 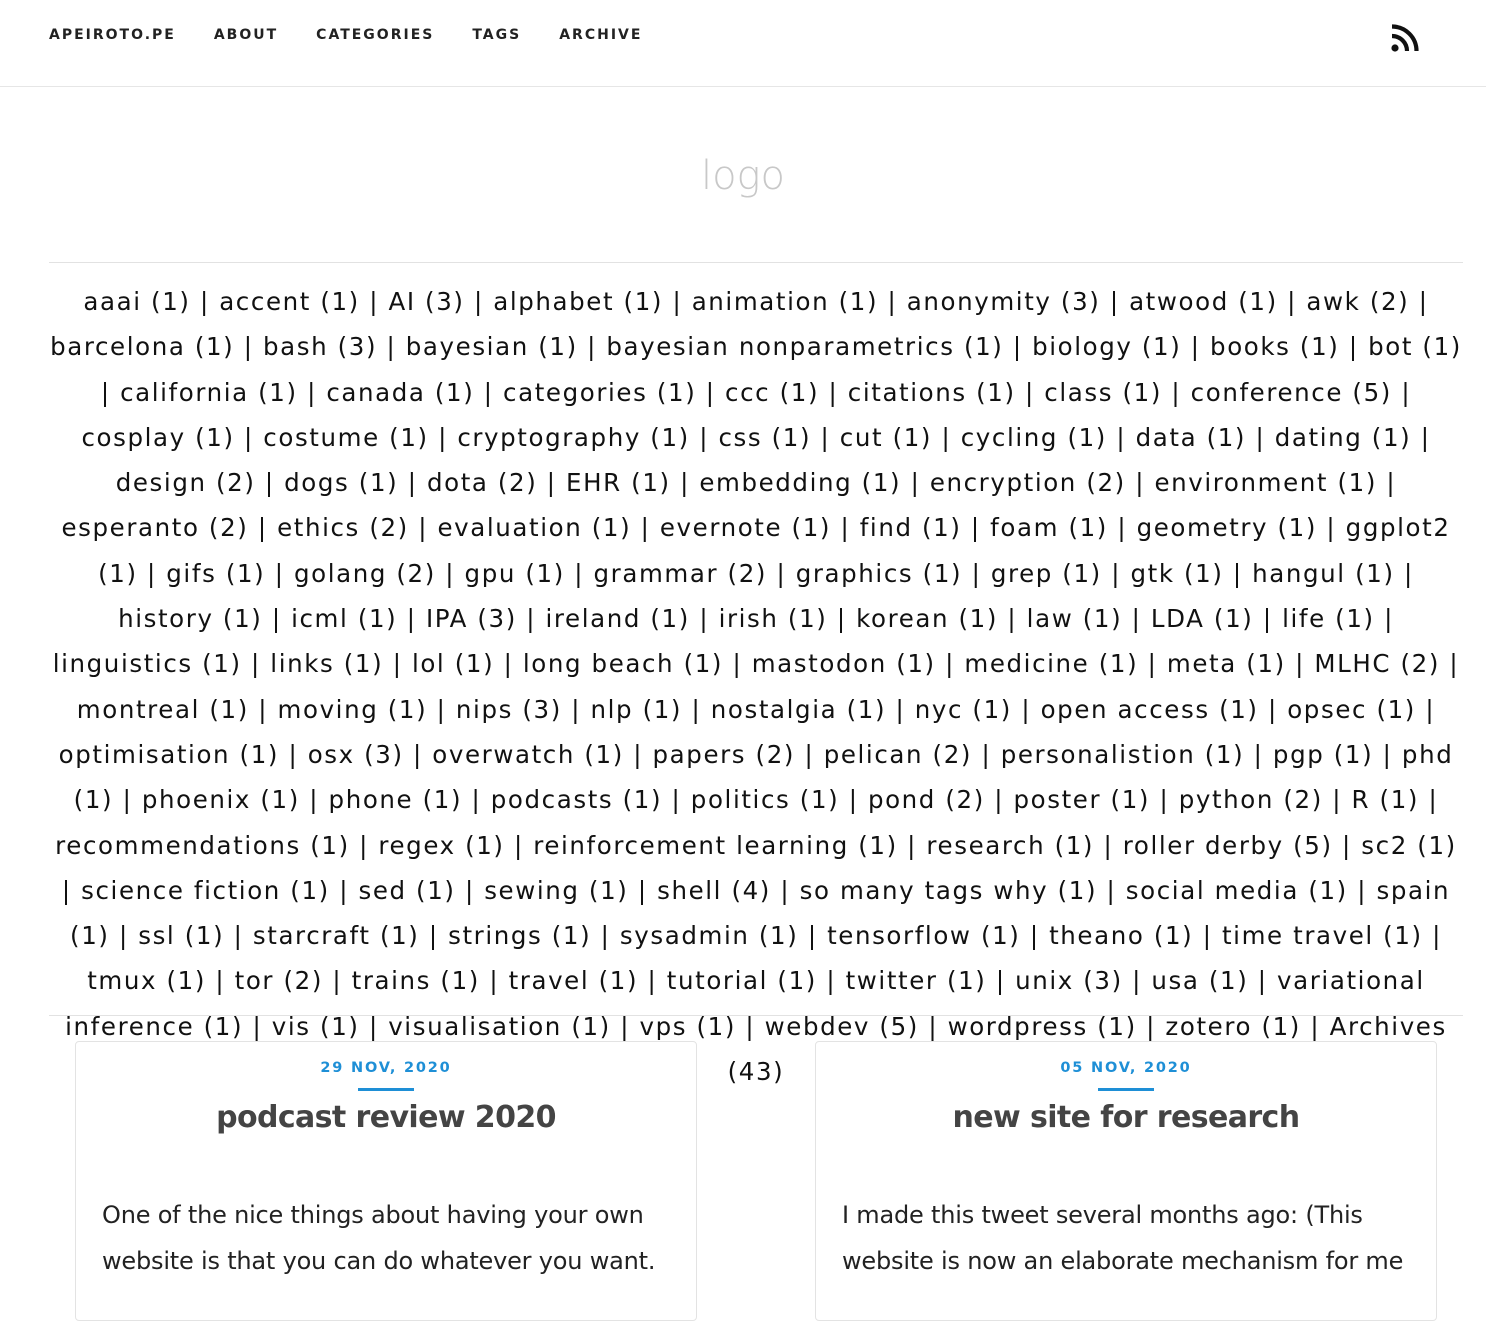 What do you see at coordinates (341, 482) in the screenshot?
I see `tag-link: dogs (1)` at bounding box center [341, 482].